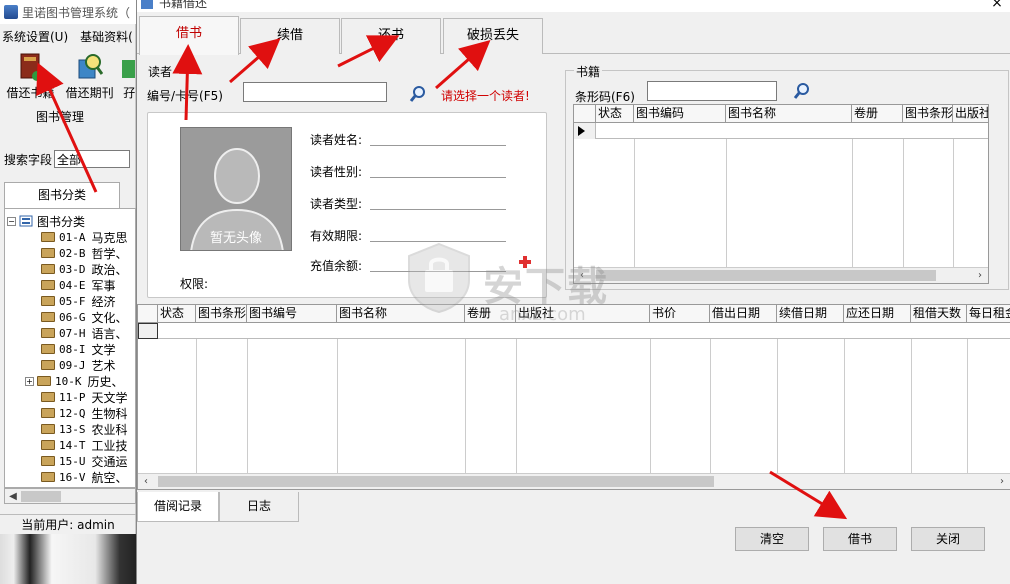 The width and height of the screenshot is (1010, 584). Describe the element at coordinates (72, 269) in the screenshot. I see `tree-item-code: 03-D` at that location.